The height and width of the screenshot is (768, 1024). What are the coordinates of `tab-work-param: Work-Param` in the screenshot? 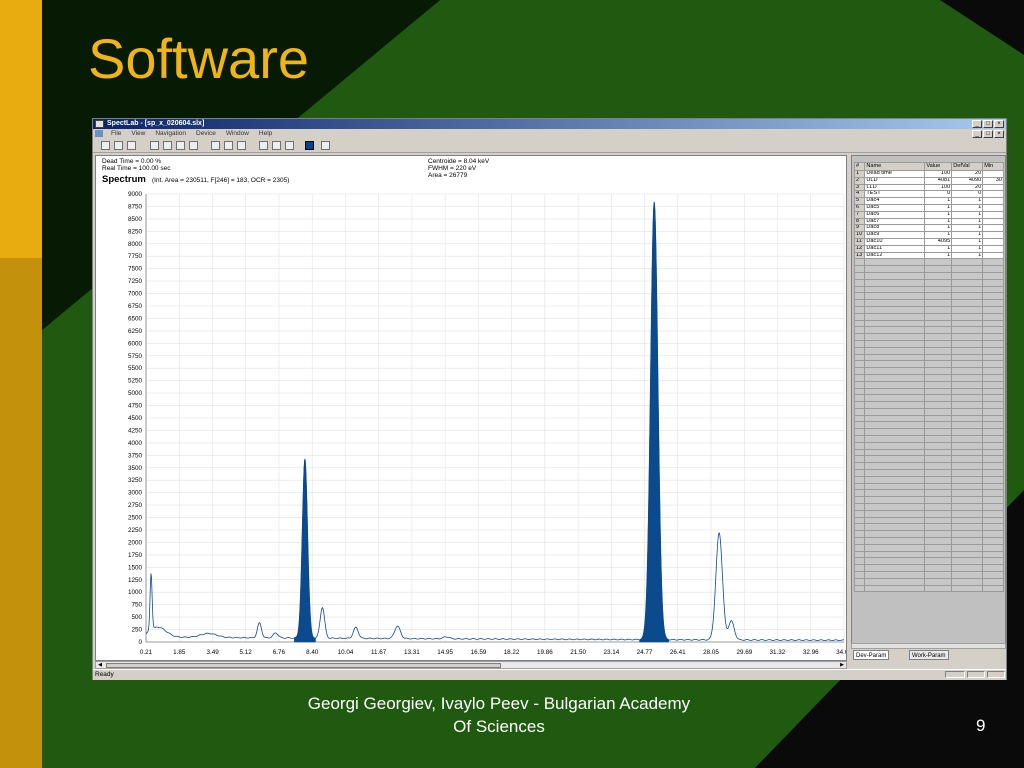 It's located at (929, 655).